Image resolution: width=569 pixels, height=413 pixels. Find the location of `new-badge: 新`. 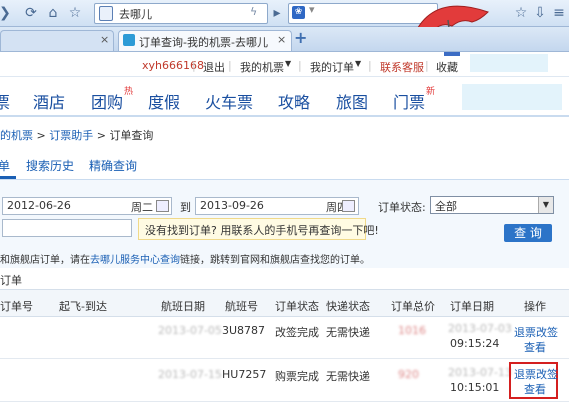

new-badge: 新 is located at coordinates (431, 92).